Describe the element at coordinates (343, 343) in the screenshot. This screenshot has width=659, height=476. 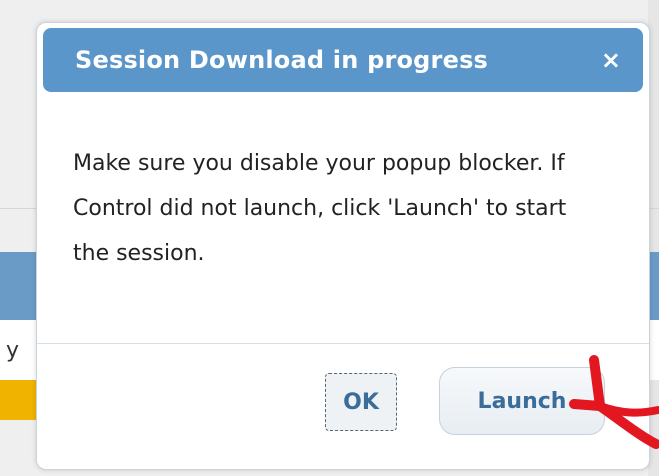
I see `dialog-footer-divider` at that location.